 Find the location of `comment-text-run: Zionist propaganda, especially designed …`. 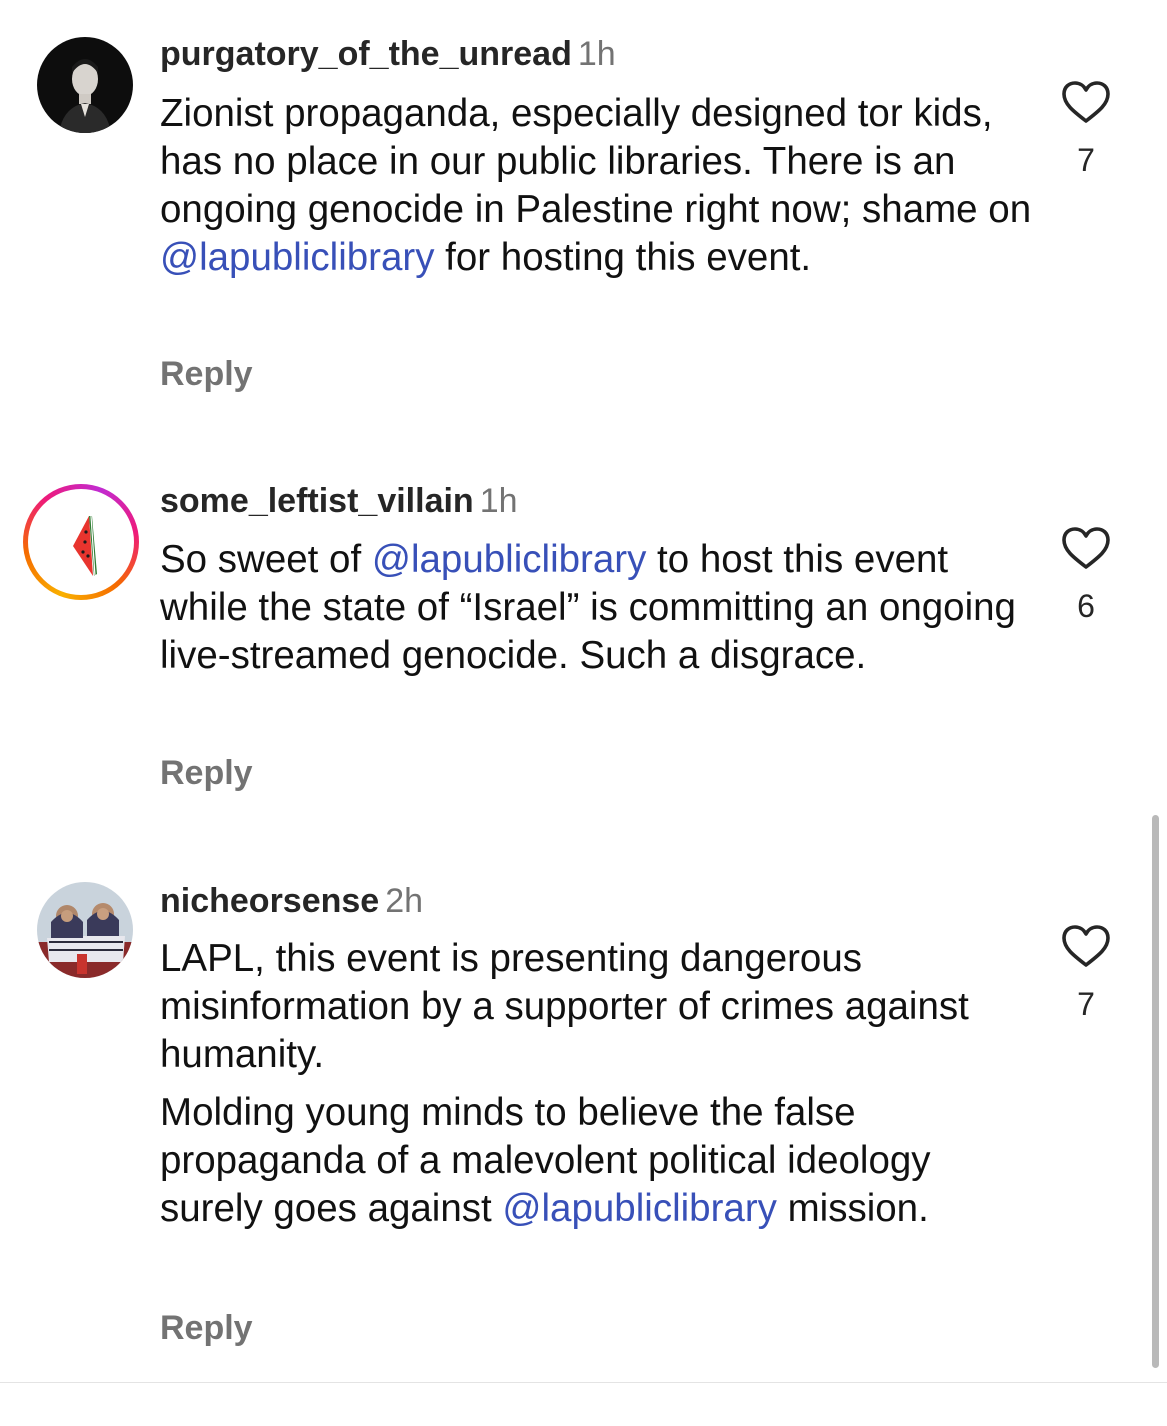

comment-text-run: Zionist propaganda, especially designed … is located at coordinates (596, 161).